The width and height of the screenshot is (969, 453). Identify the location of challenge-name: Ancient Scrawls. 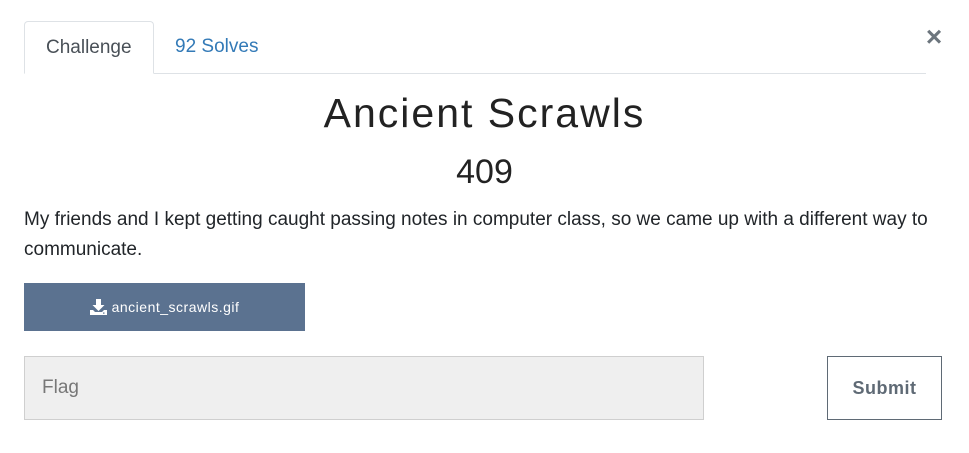
(484, 113).